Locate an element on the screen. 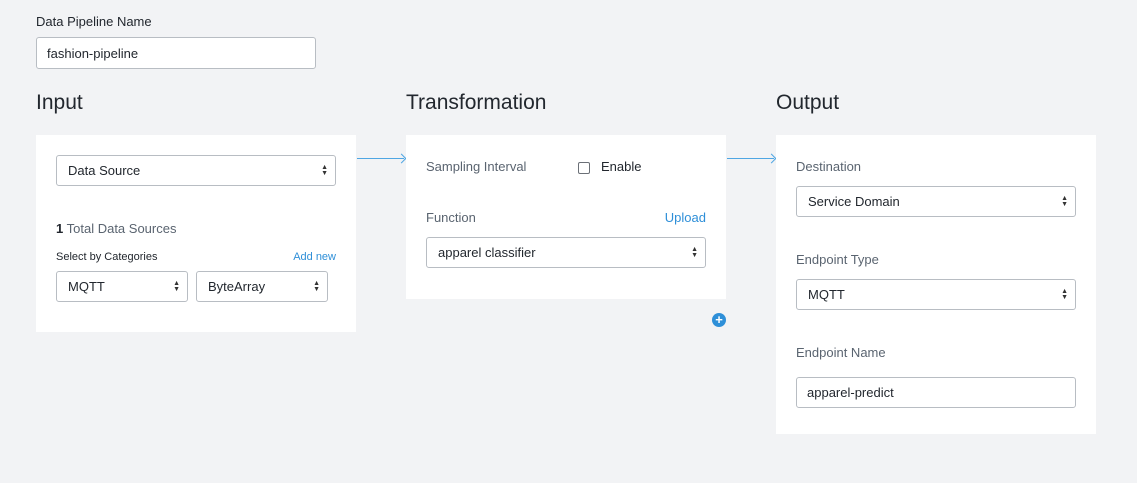 The height and width of the screenshot is (483, 1137). output-title: Output is located at coordinates (808, 102).